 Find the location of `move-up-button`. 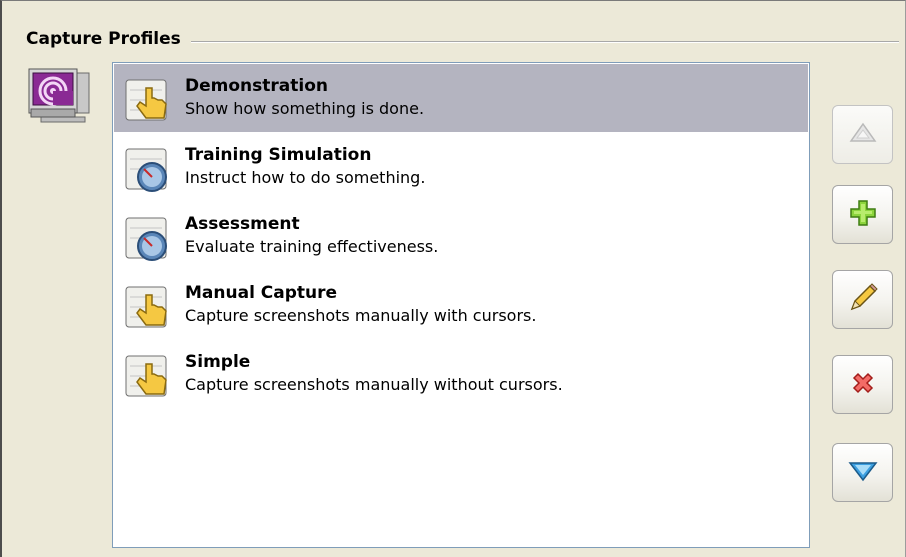

move-up-button is located at coordinates (862, 134).